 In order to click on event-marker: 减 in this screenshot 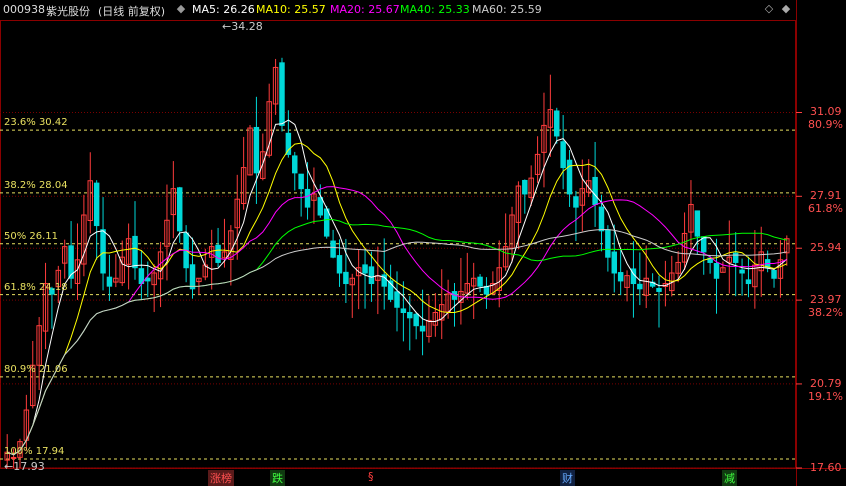, I will do `click(729, 478)`.